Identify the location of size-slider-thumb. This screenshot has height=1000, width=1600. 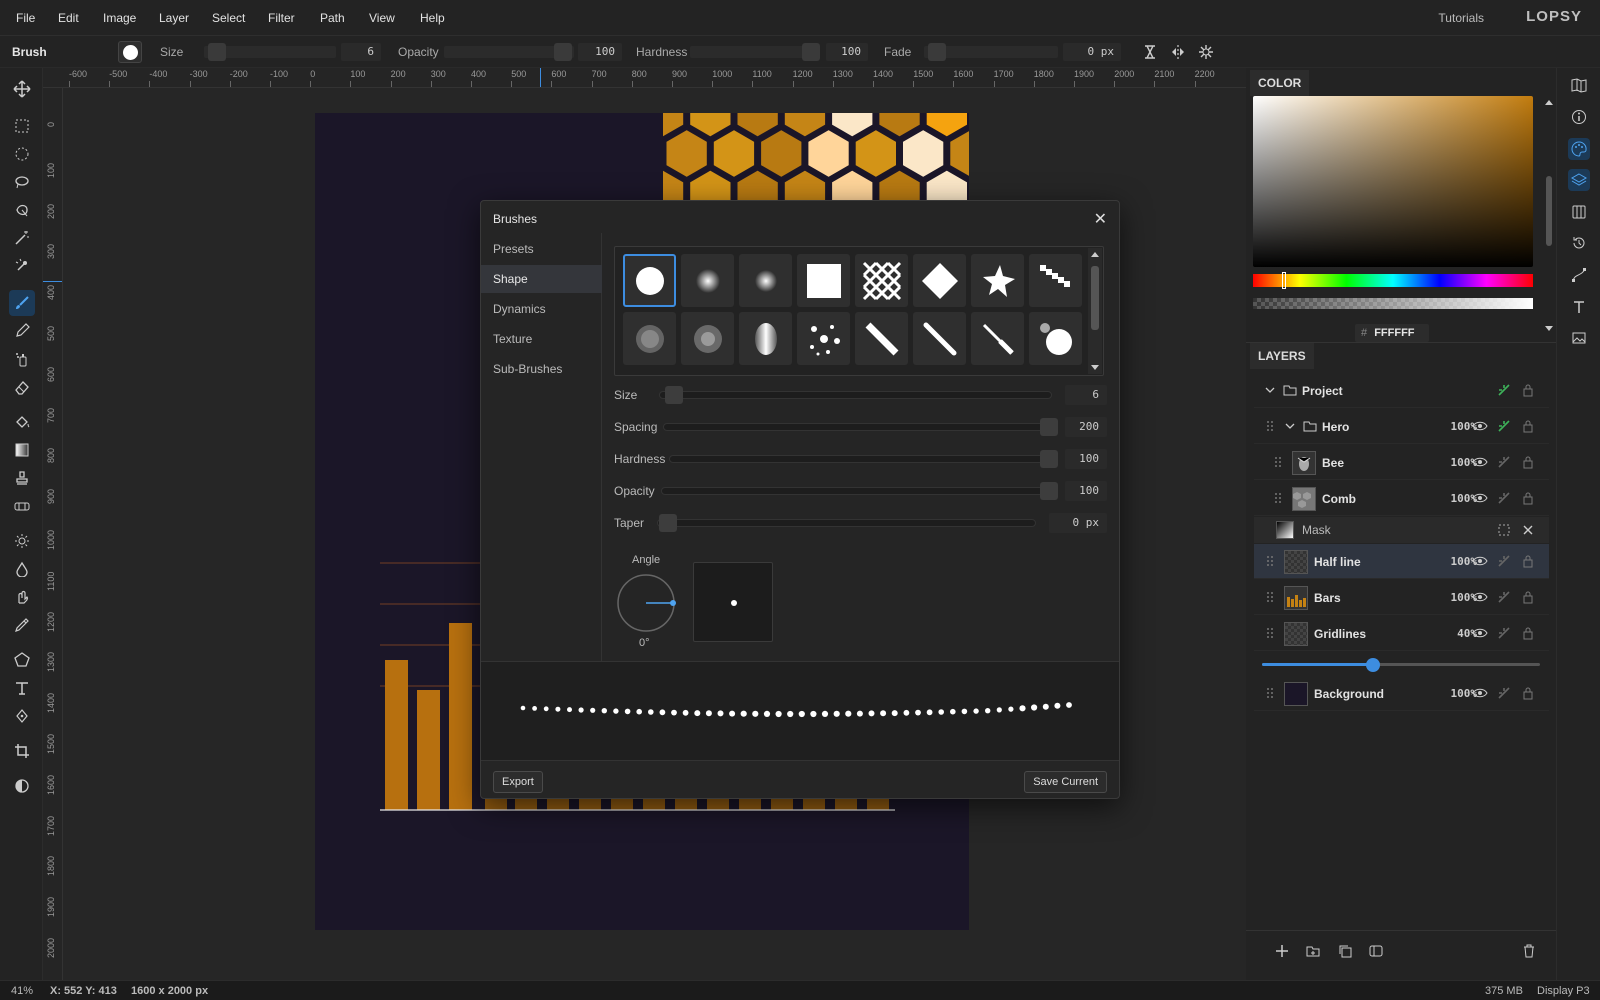
(217, 52).